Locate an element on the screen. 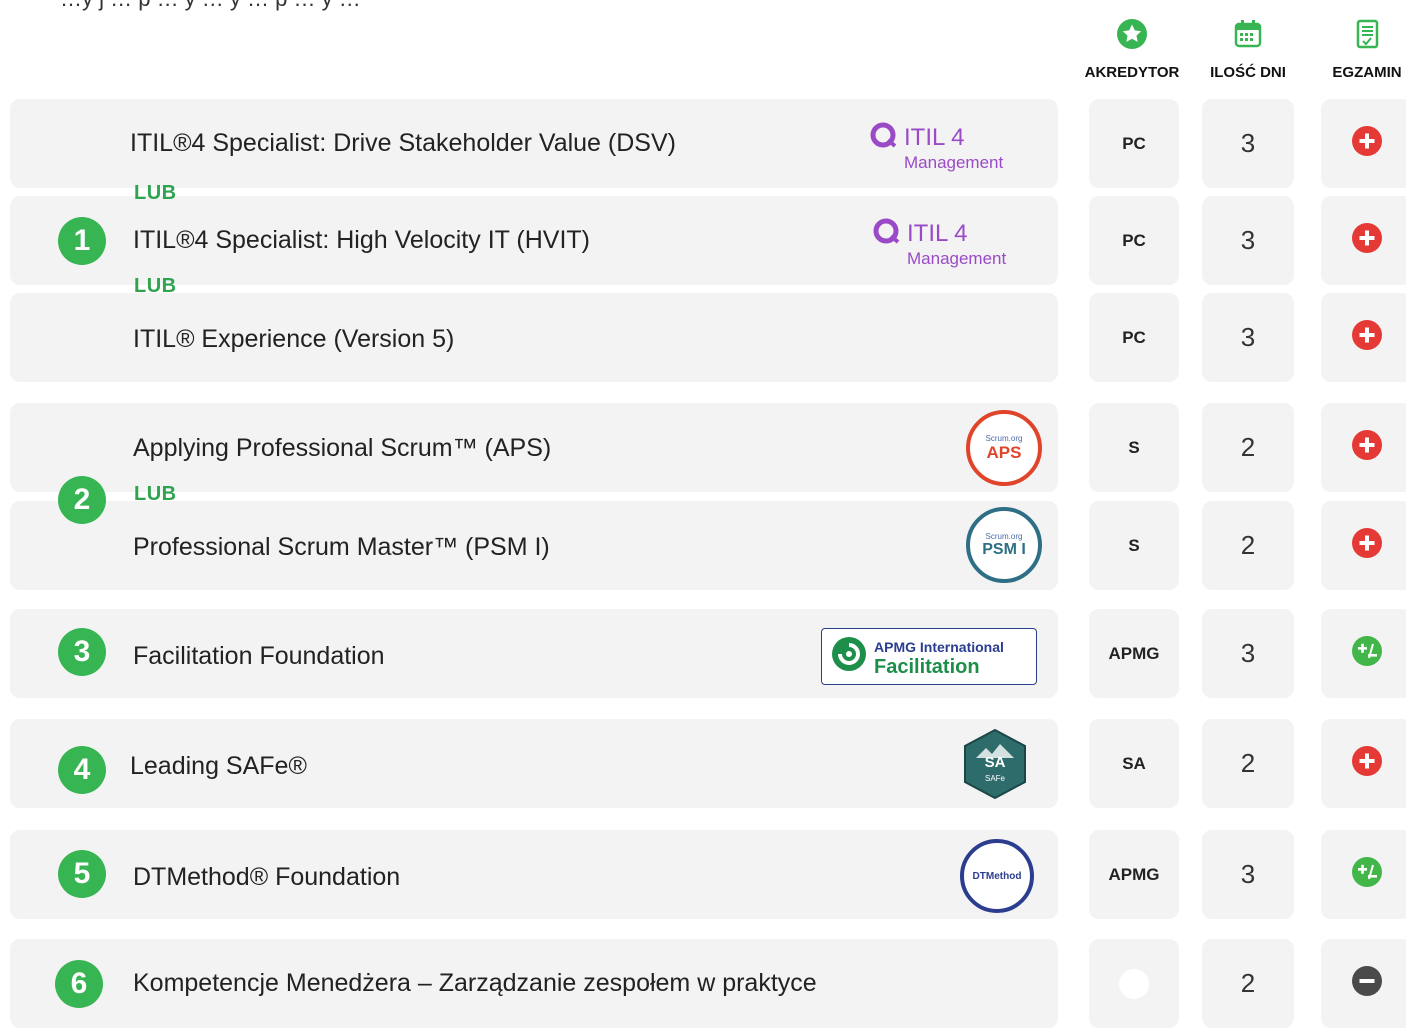  aps-badge: Scrum.org APS is located at coordinates (1004, 448).